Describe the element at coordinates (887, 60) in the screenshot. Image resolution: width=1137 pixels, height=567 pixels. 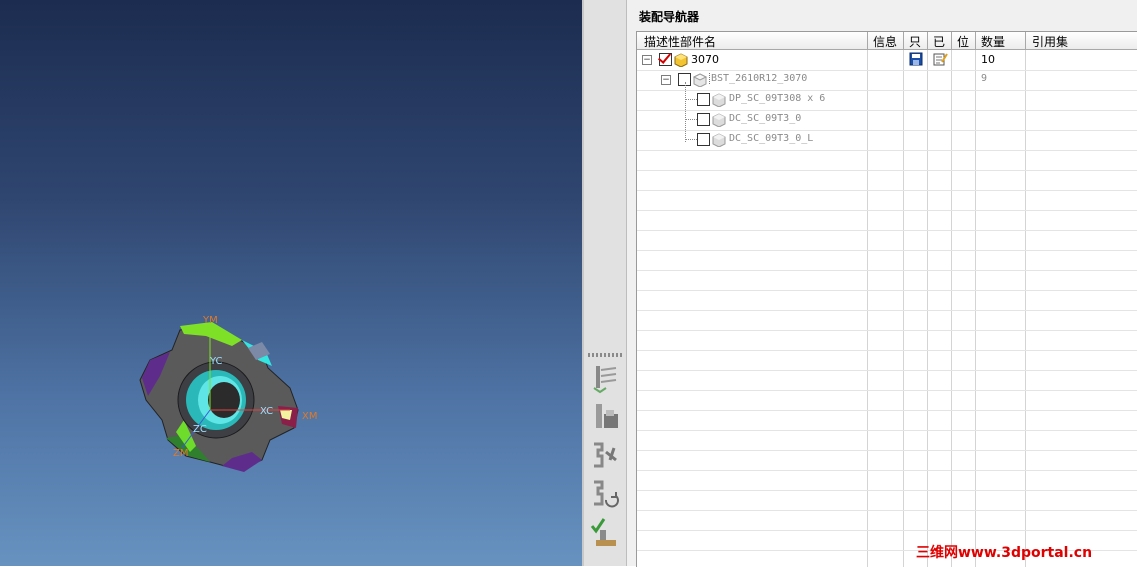
I see `tree-row-root: − 3070 10` at that location.